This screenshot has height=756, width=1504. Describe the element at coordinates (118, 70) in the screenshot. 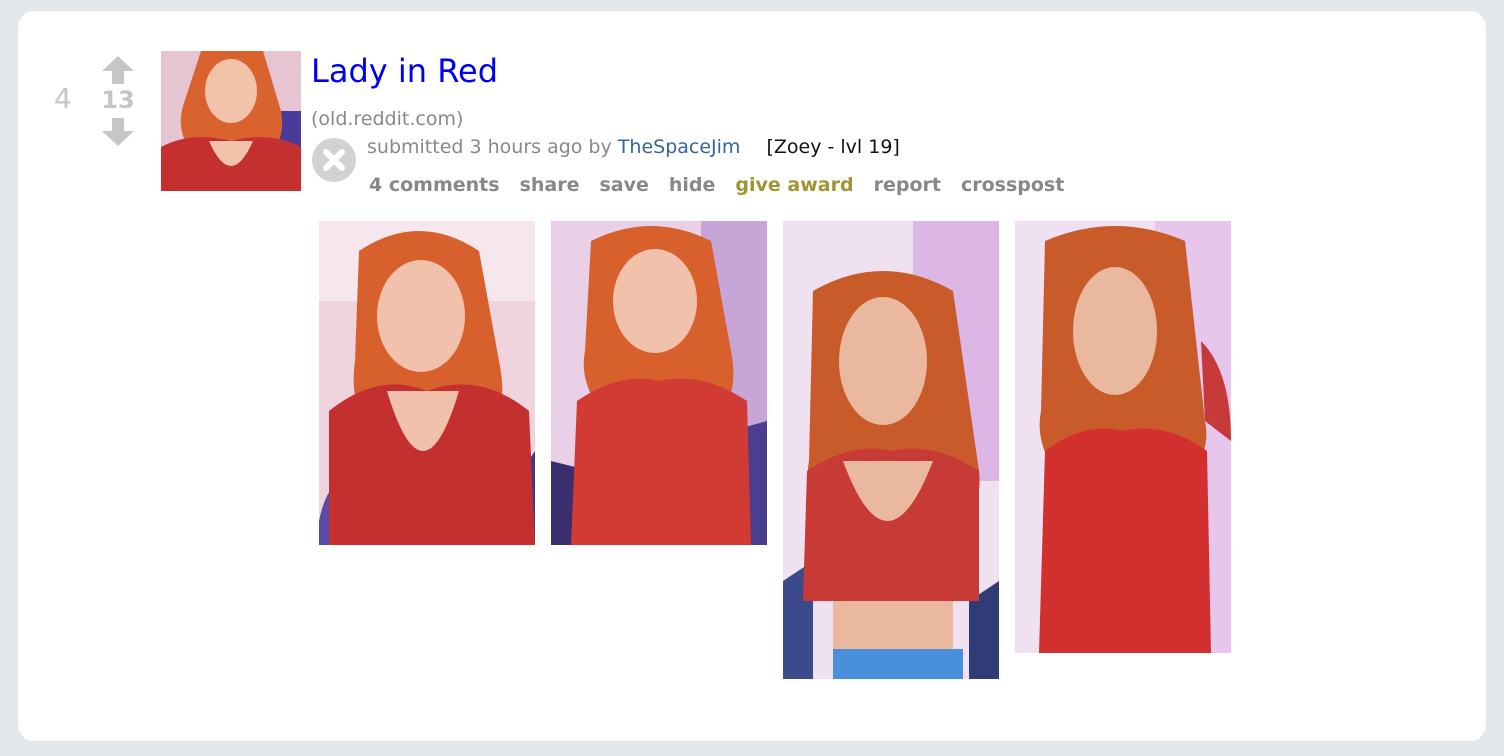

I see `up-arrow-icon` at that location.